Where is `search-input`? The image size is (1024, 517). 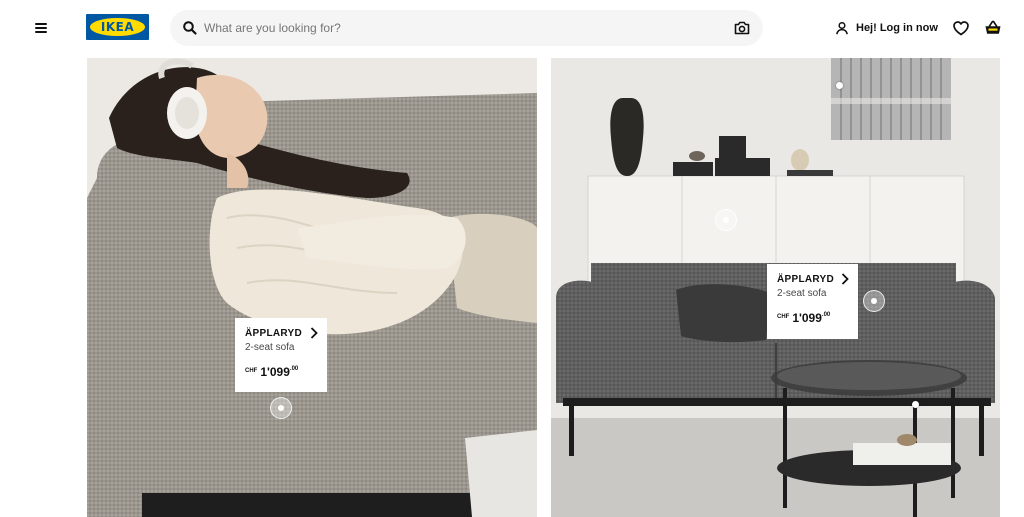
search-input is located at coordinates (464, 28).